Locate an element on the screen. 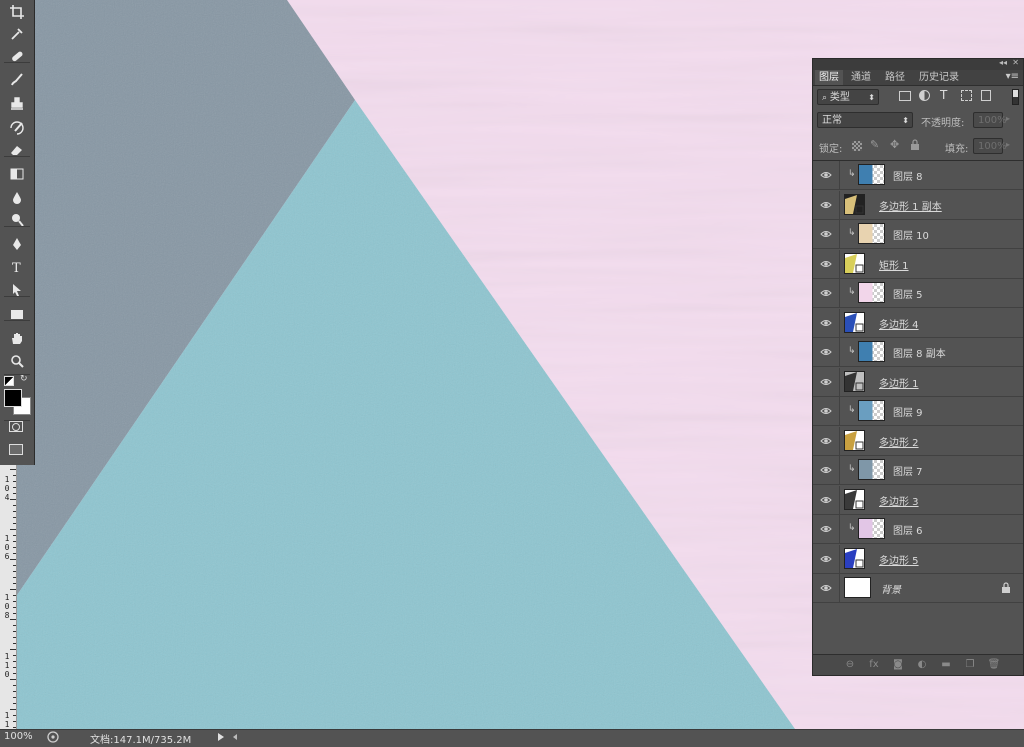  layer-row: 多边形 1 is located at coordinates (918, 382).